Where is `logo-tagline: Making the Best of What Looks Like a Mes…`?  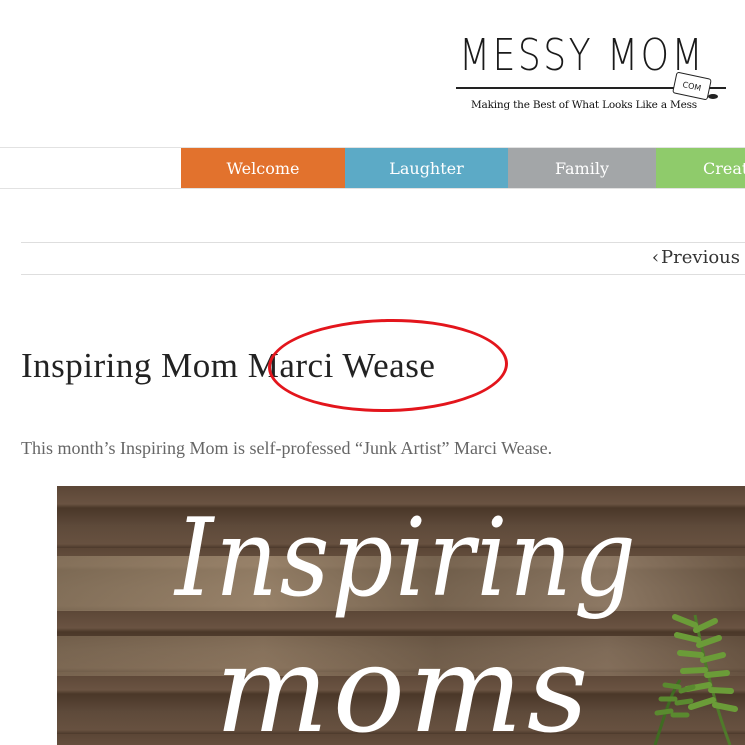 logo-tagline: Making the Best of What Looks Like a Mes… is located at coordinates (584, 105).